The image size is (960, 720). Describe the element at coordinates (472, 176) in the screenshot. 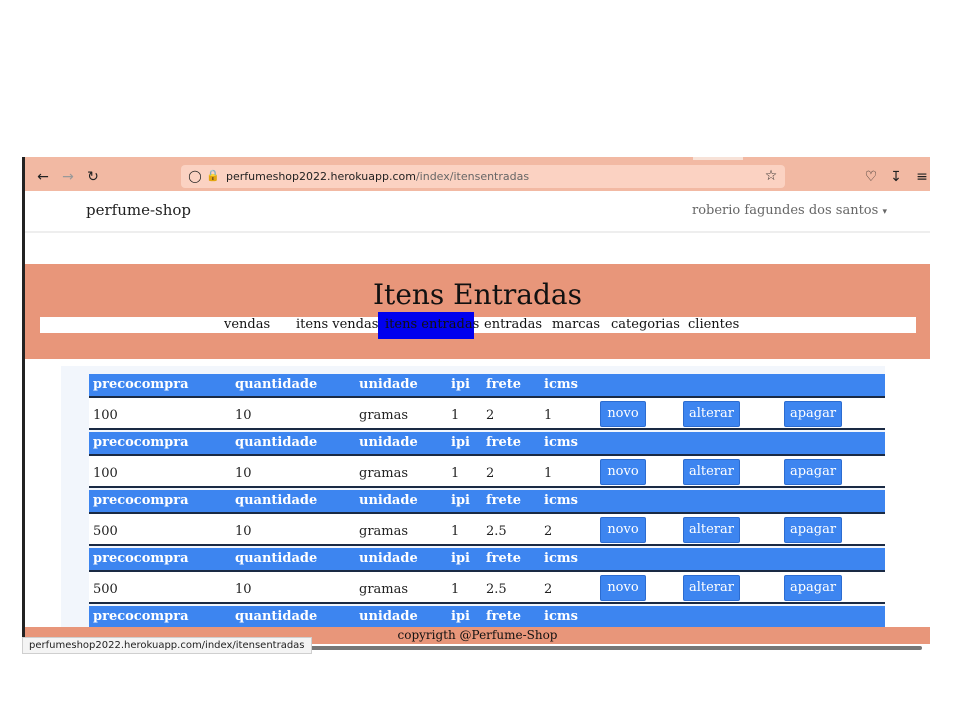

I see `url-path: /index/itensentradas` at that location.